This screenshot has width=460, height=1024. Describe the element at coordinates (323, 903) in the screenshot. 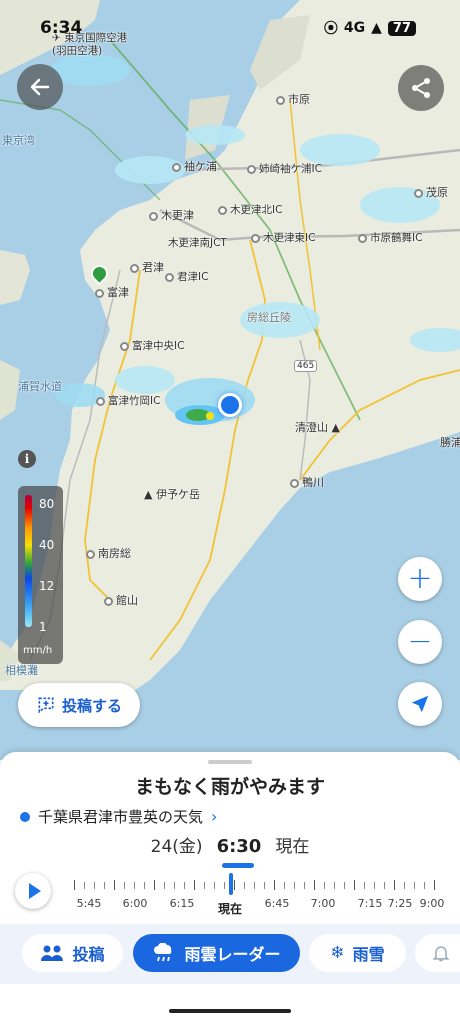

I see `timeline-label: 7:00` at that location.